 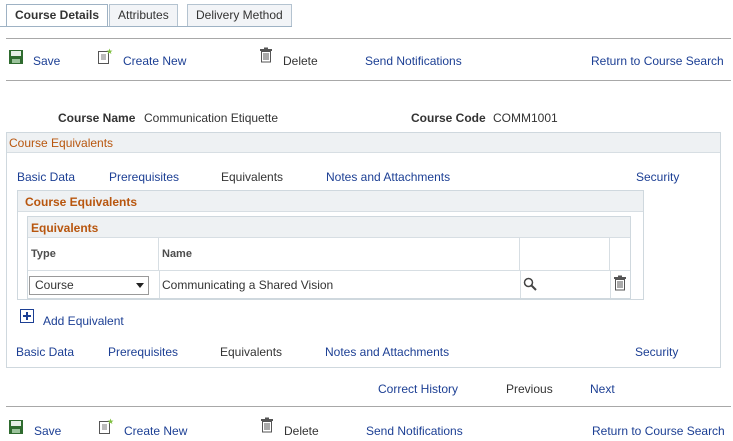 I want to click on course-code-label: Course Code, so click(x=448, y=118).